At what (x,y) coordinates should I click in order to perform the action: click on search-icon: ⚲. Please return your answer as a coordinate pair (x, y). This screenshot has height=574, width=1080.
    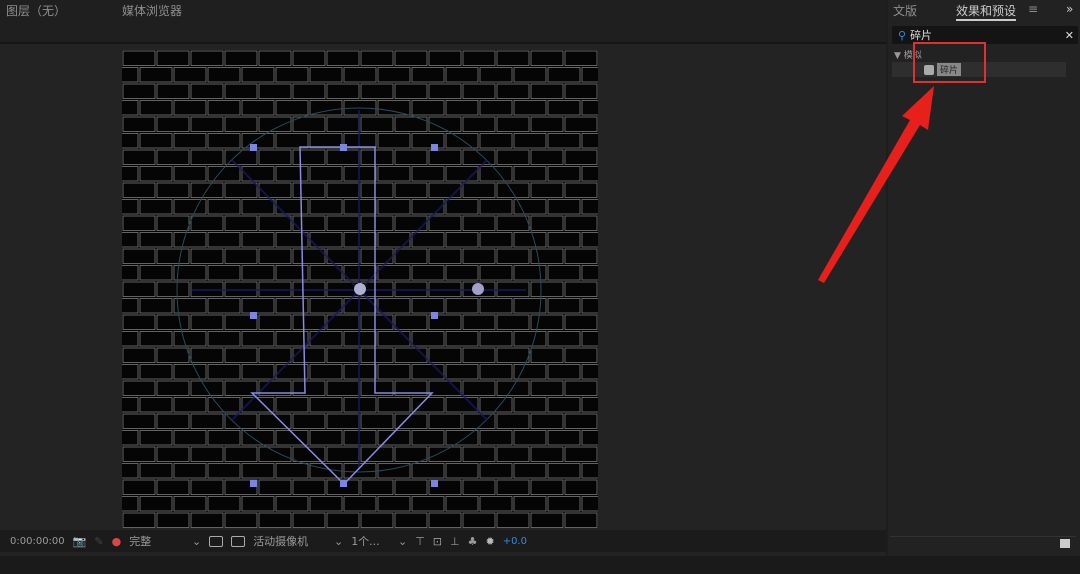
    Looking at the image, I should click on (902, 35).